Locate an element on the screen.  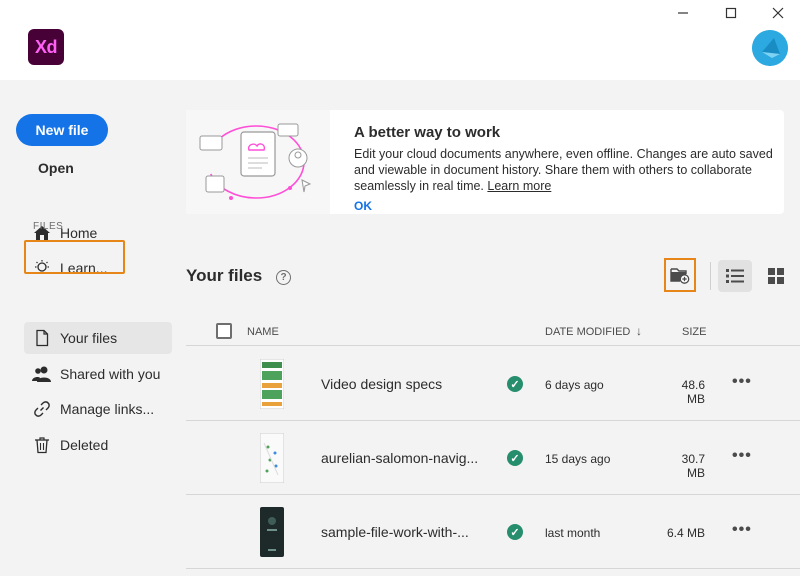
list-view-button is located at coordinates (735, 276).